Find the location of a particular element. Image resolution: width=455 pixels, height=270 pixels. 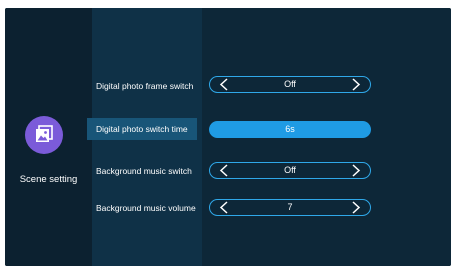

photo-switch-time-value: 6s is located at coordinates (290, 129).